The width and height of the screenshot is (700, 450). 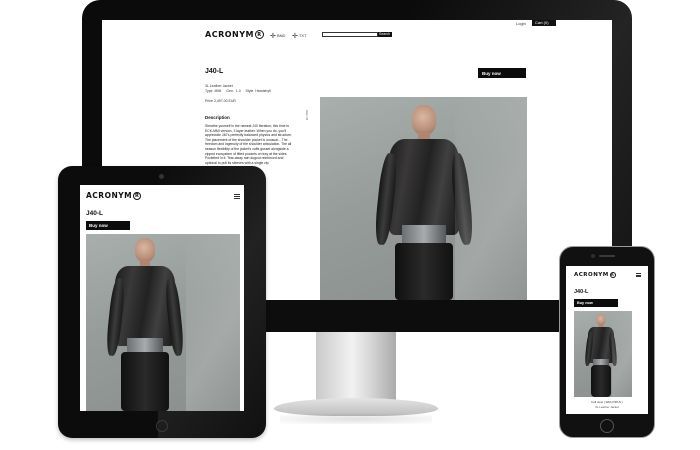 What do you see at coordinates (521, 23) in the screenshot?
I see `login-link: Login` at bounding box center [521, 23].